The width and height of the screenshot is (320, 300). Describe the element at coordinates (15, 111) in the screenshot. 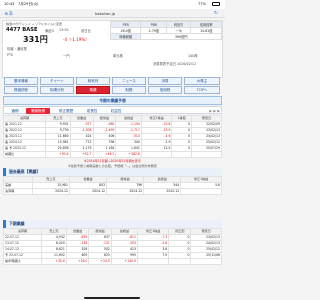

I see `tab-annual: 通期` at that location.